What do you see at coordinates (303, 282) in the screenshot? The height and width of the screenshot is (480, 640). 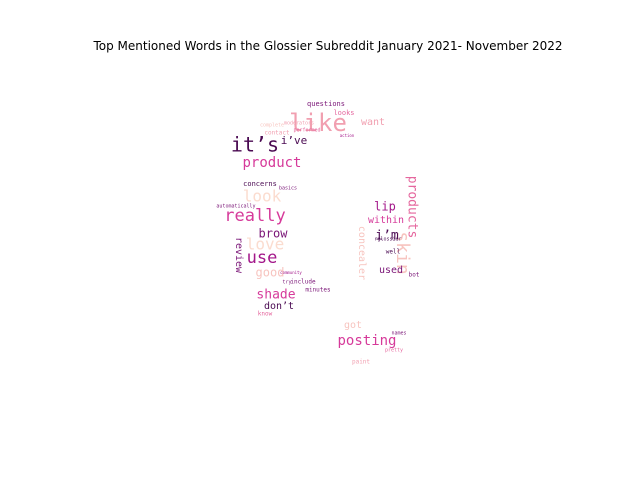 I see `word-cloud-word: include` at bounding box center [303, 282].